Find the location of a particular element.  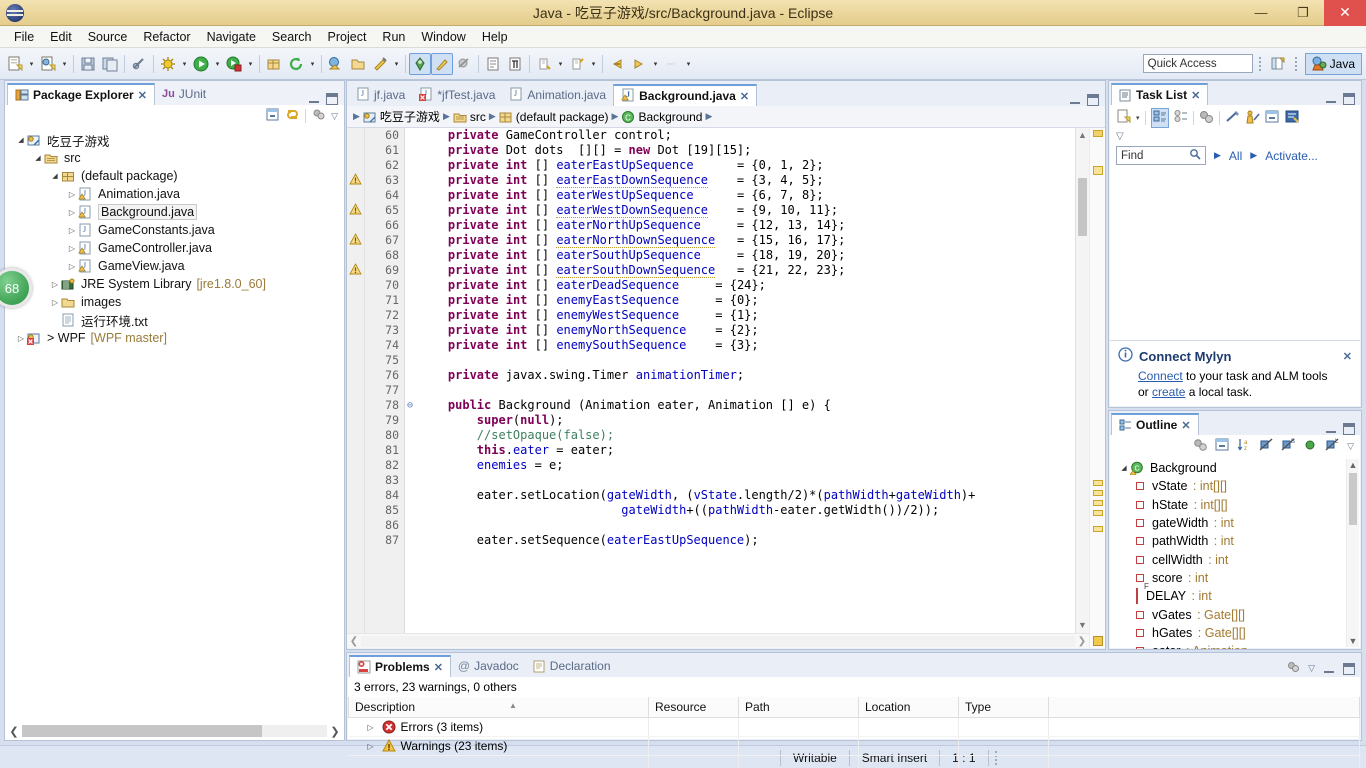

breadcrumb-item-src: src is located at coordinates (478, 117).